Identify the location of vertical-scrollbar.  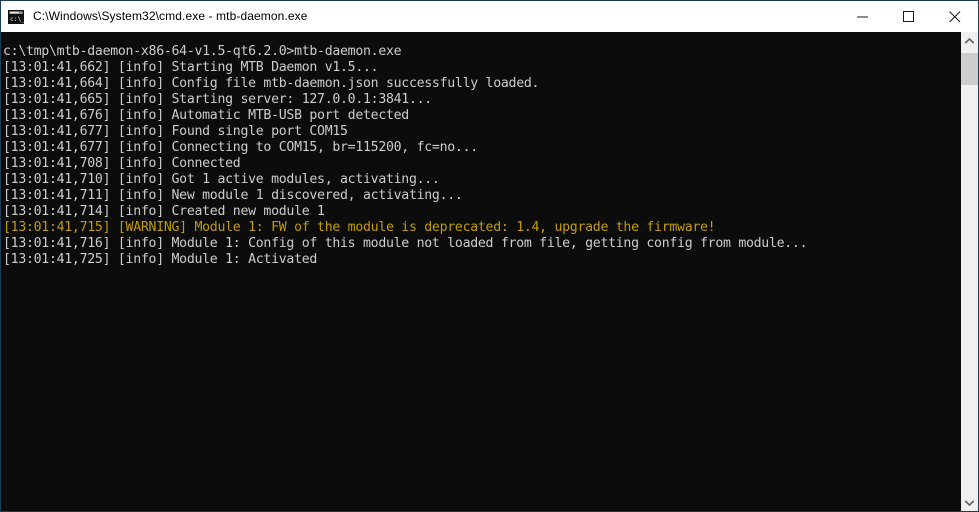
(969, 271).